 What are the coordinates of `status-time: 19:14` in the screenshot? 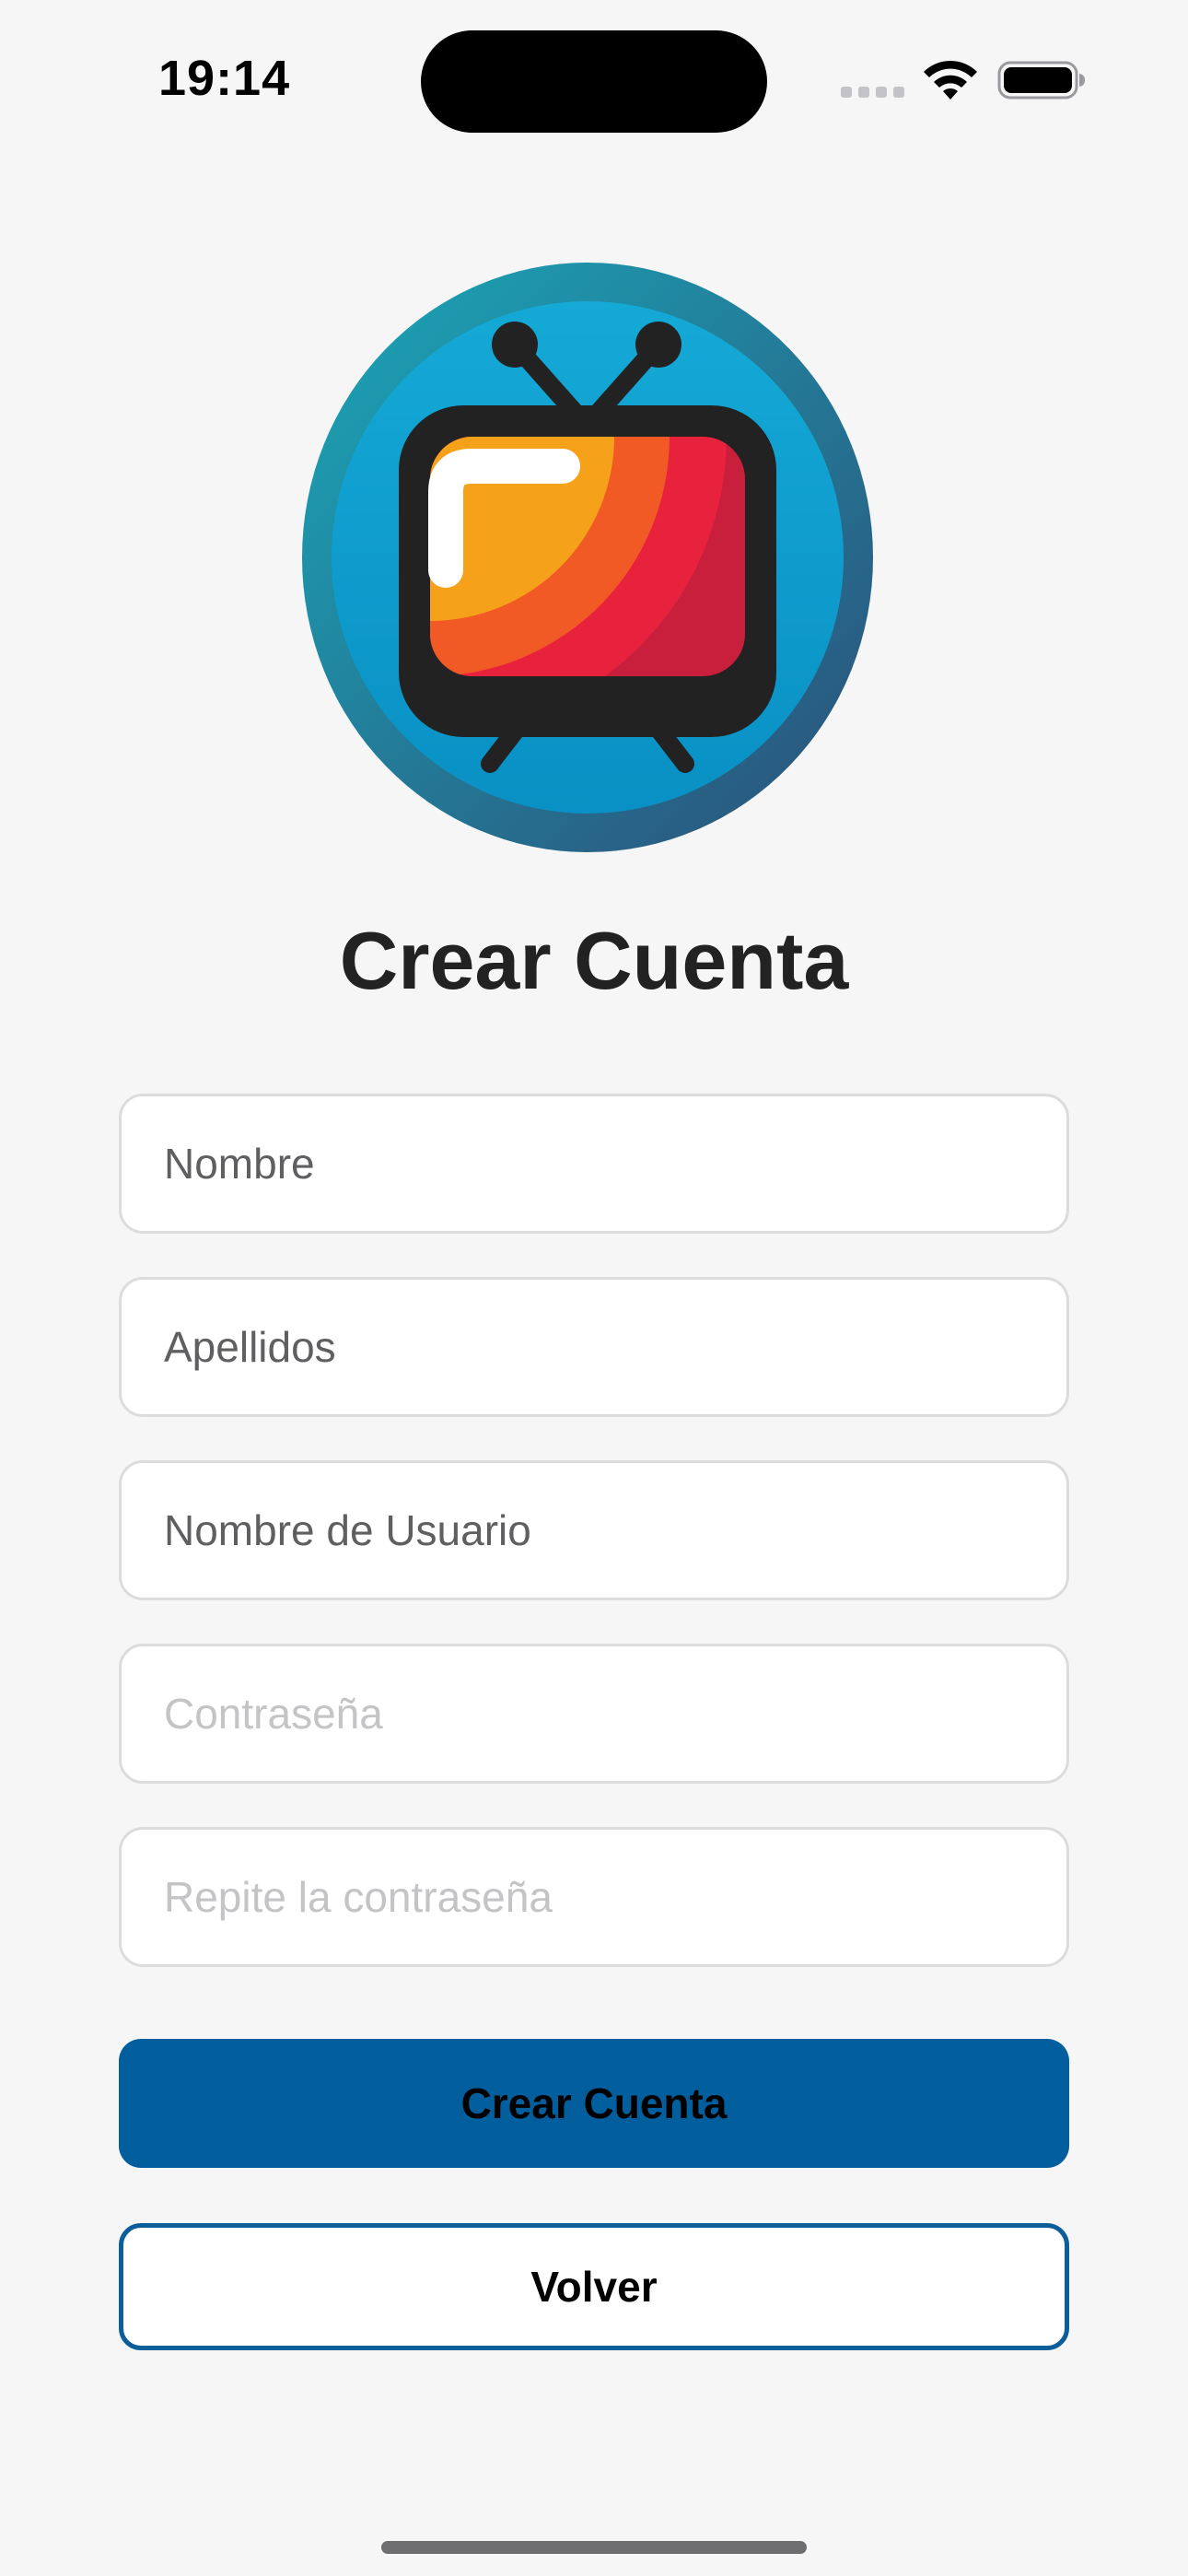 It's located at (224, 78).